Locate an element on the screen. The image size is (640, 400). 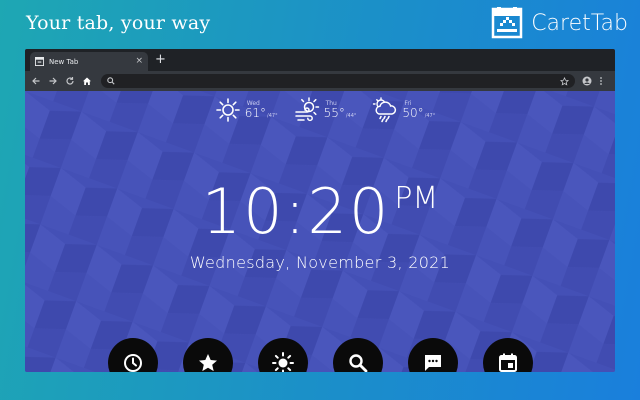
star-icon is located at coordinates (207, 363).